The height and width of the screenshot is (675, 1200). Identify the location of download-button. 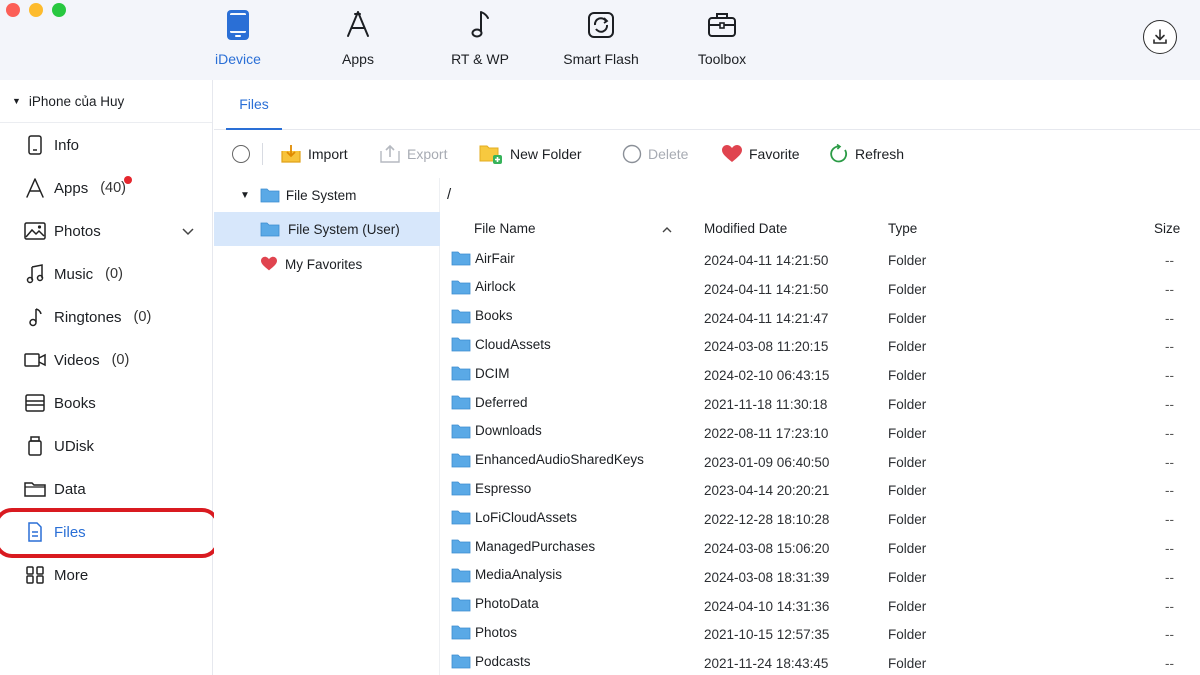
(1160, 37).